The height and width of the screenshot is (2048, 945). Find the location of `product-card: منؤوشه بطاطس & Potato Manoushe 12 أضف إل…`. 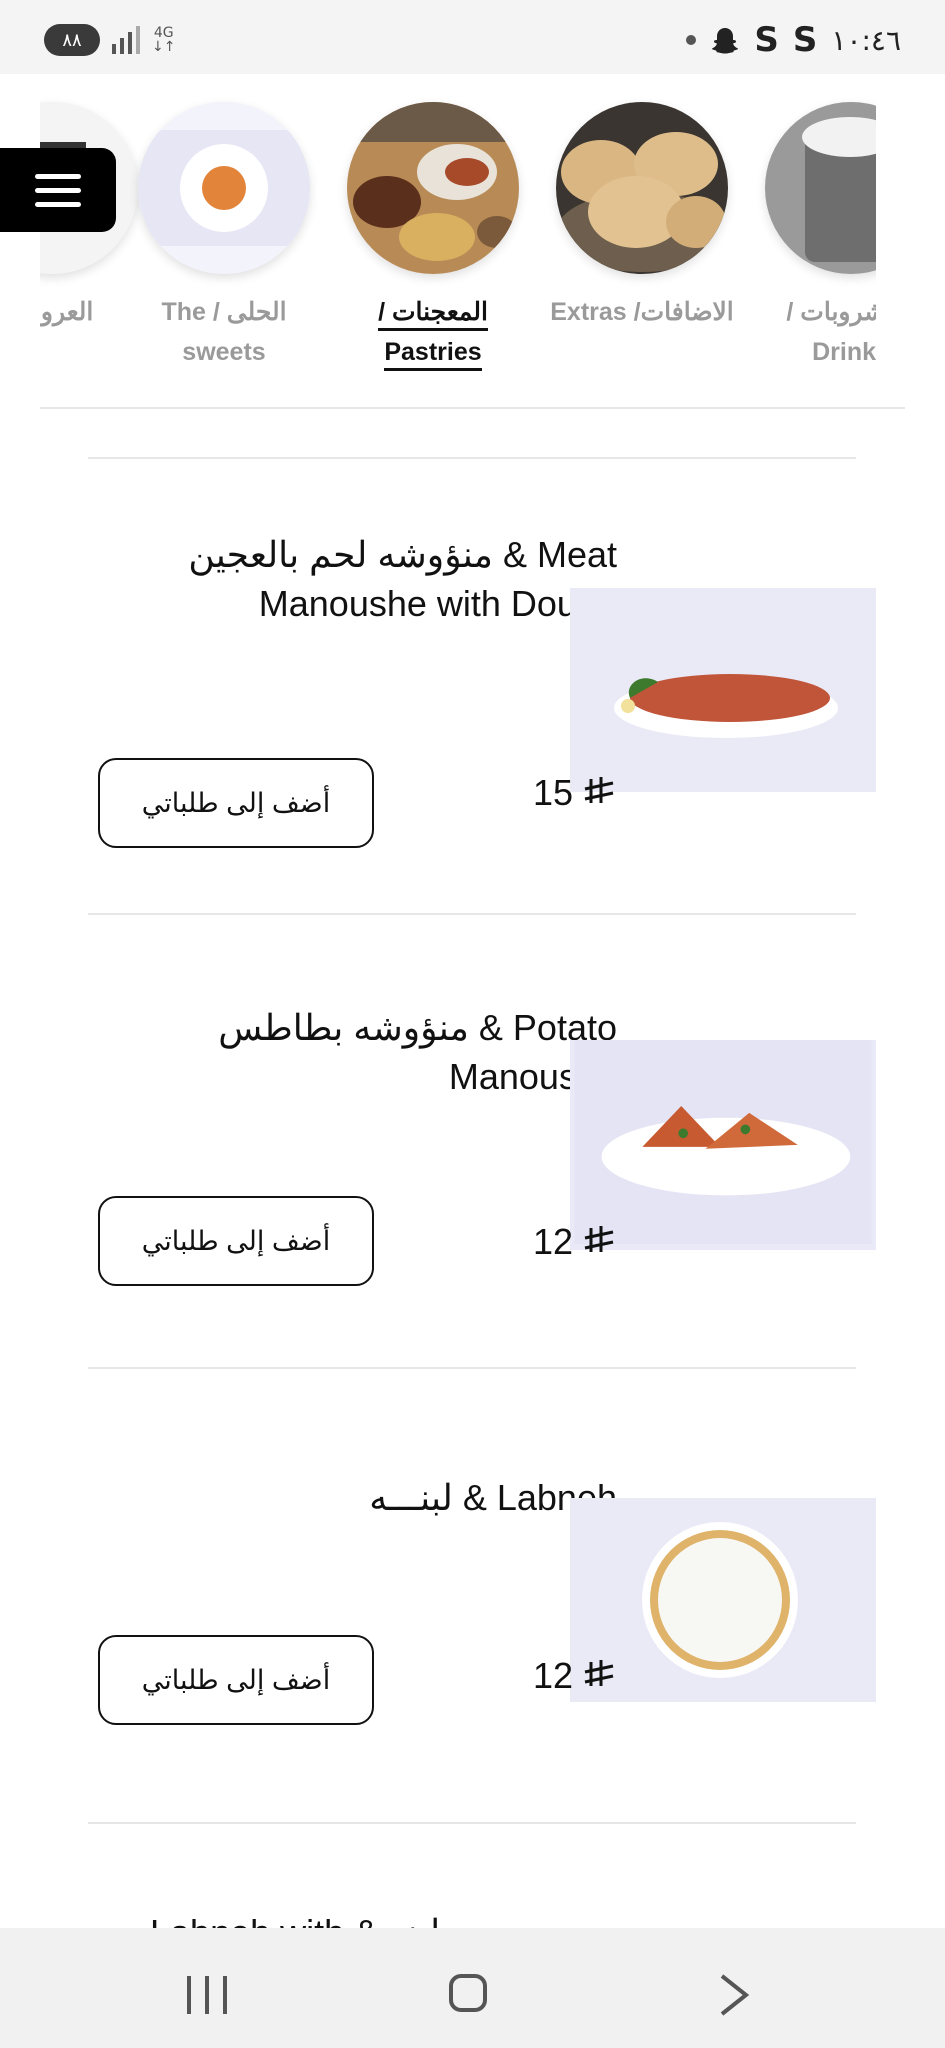

product-card: منؤوشه بطاطس & Potato Manoushe 12 أضف إل… is located at coordinates (482, 1163).